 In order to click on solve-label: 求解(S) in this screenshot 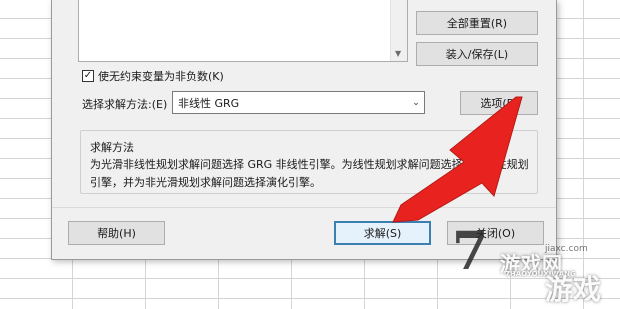, I will do `click(382, 233)`.